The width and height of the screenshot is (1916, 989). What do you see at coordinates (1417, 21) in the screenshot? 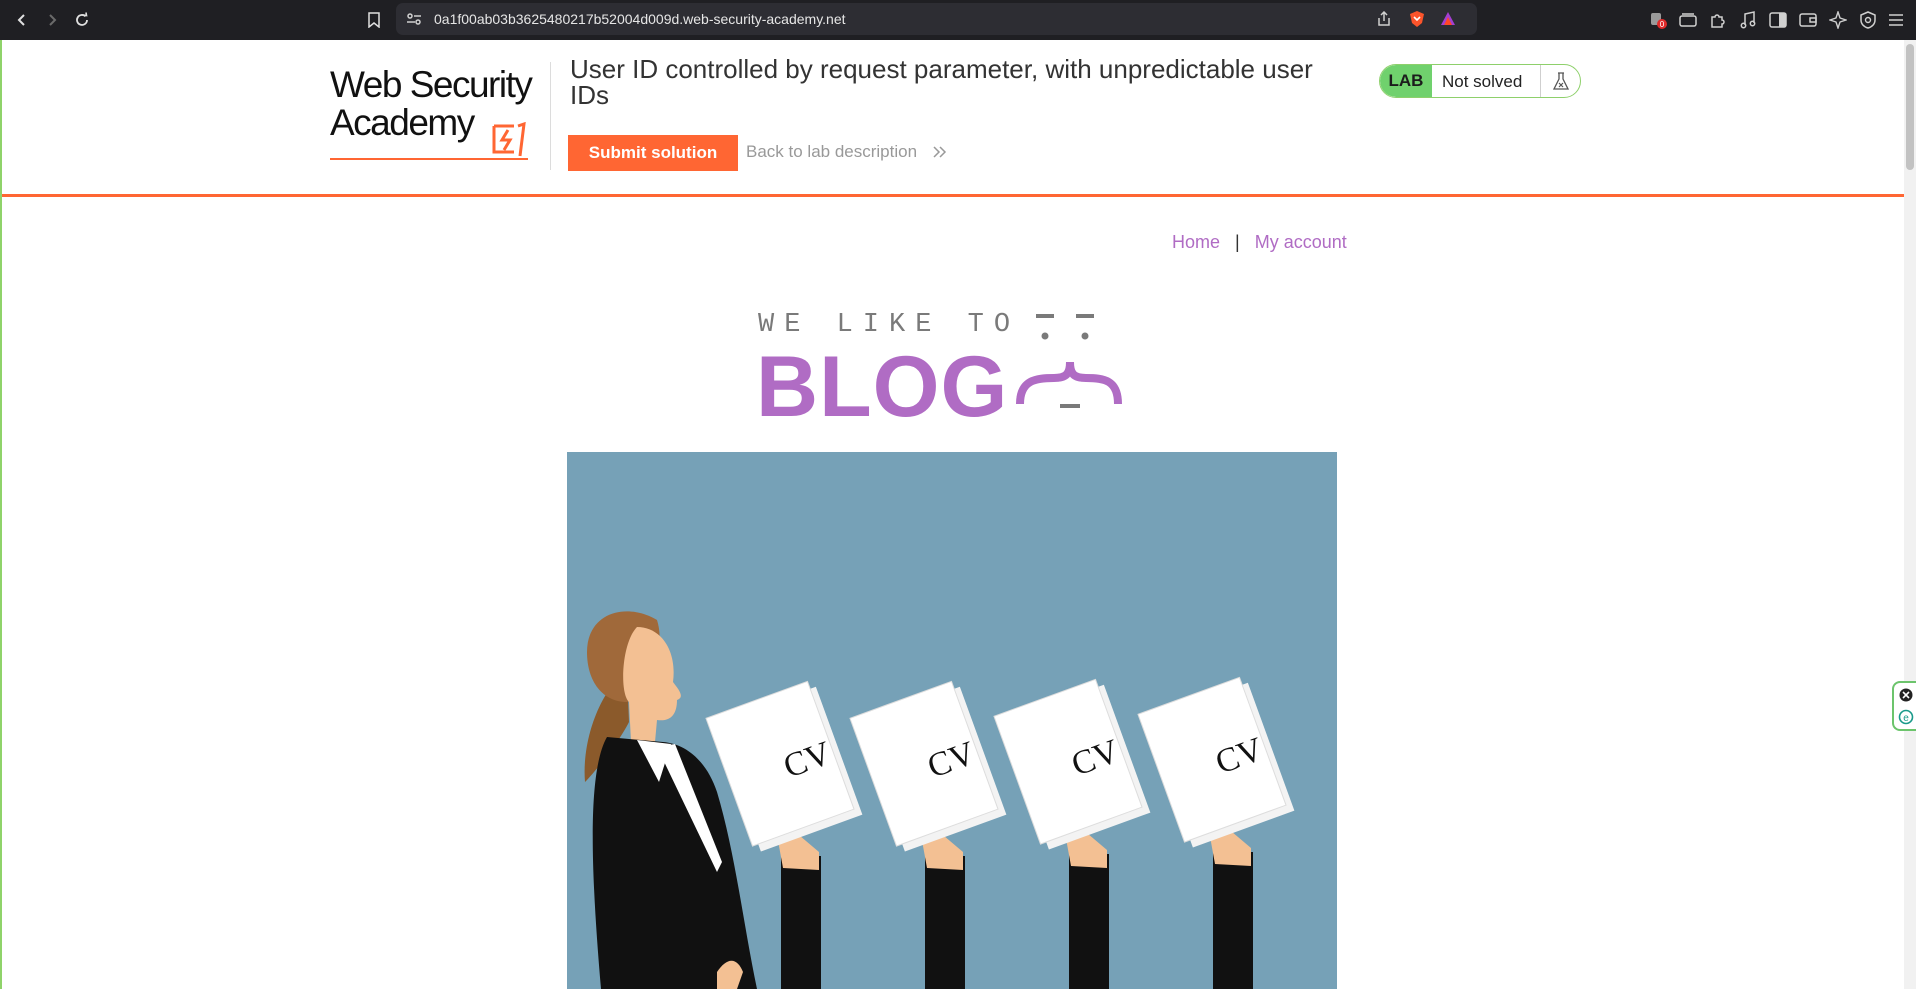
I see `brave-shields-icon` at bounding box center [1417, 21].